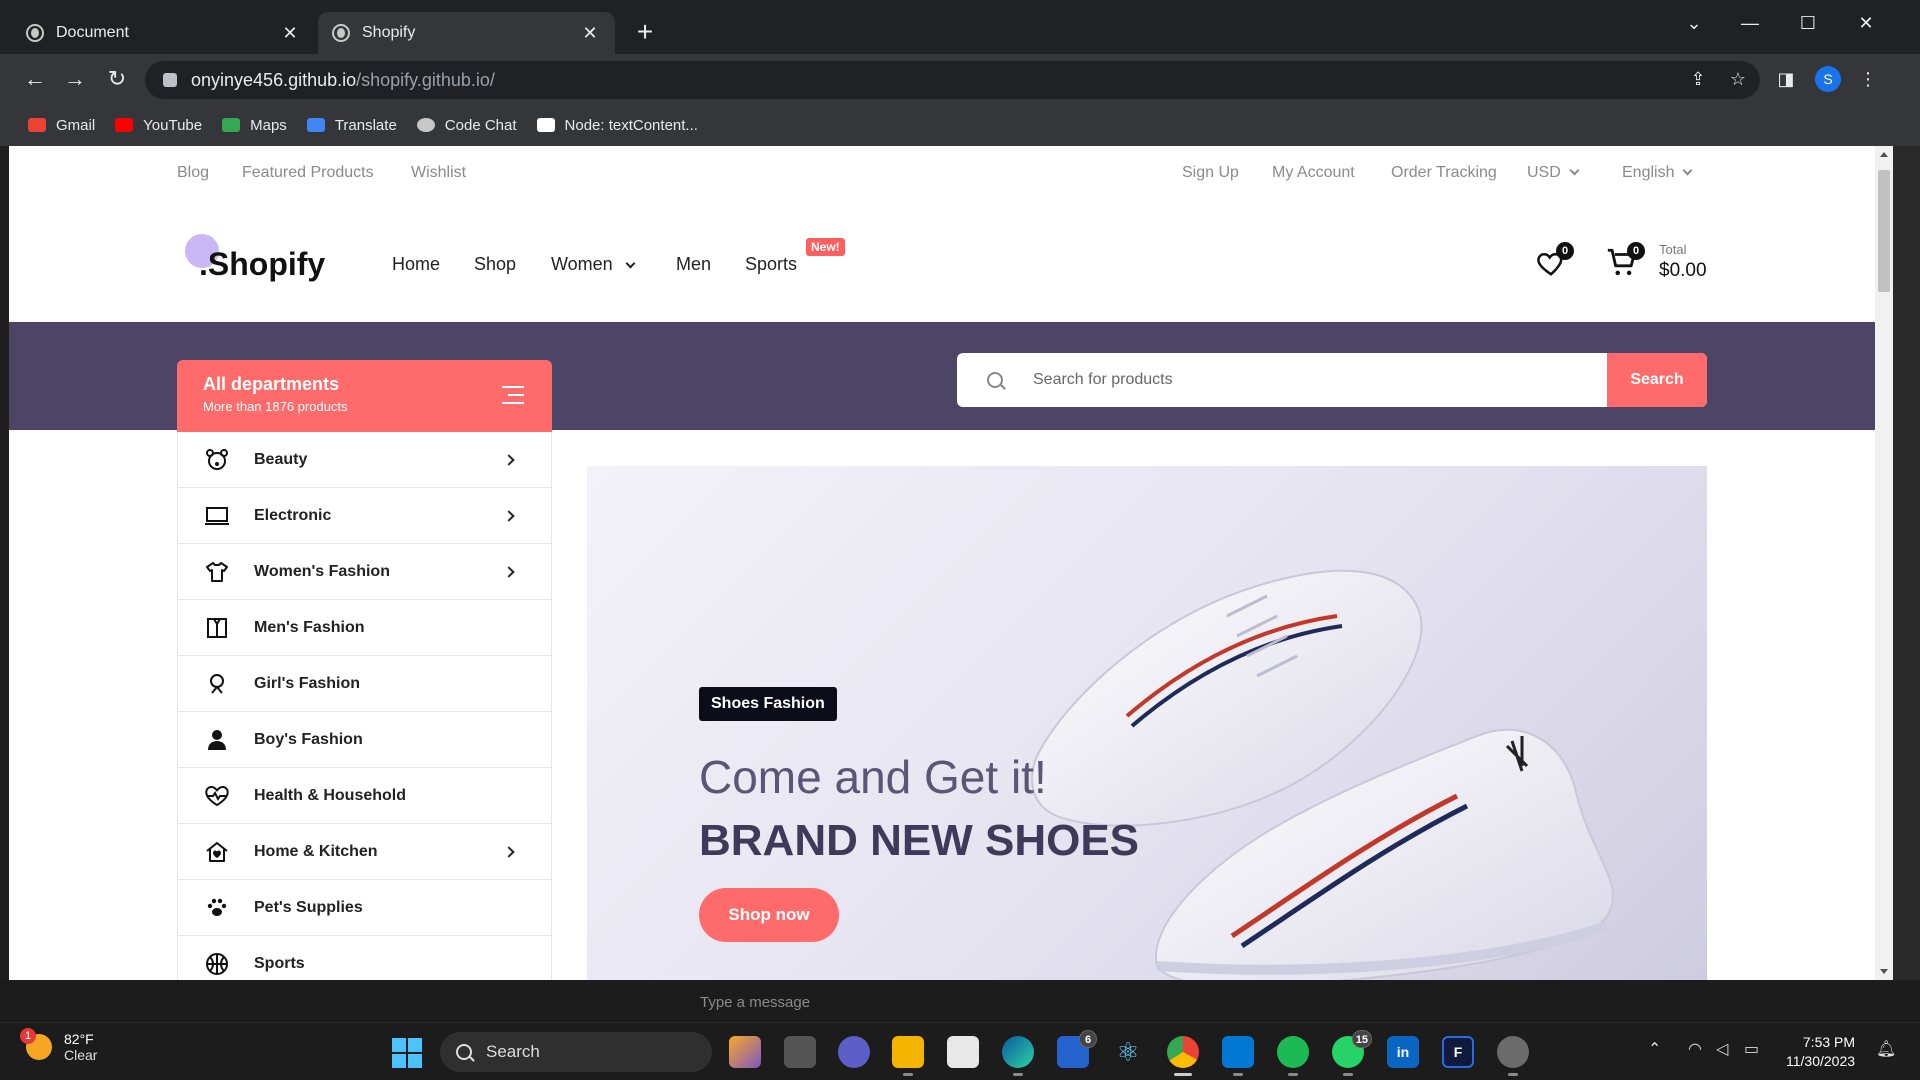 The height and width of the screenshot is (1080, 1920). Describe the element at coordinates (1654, 1049) in the screenshot. I see `chevron-up-icon: ⌃` at that location.